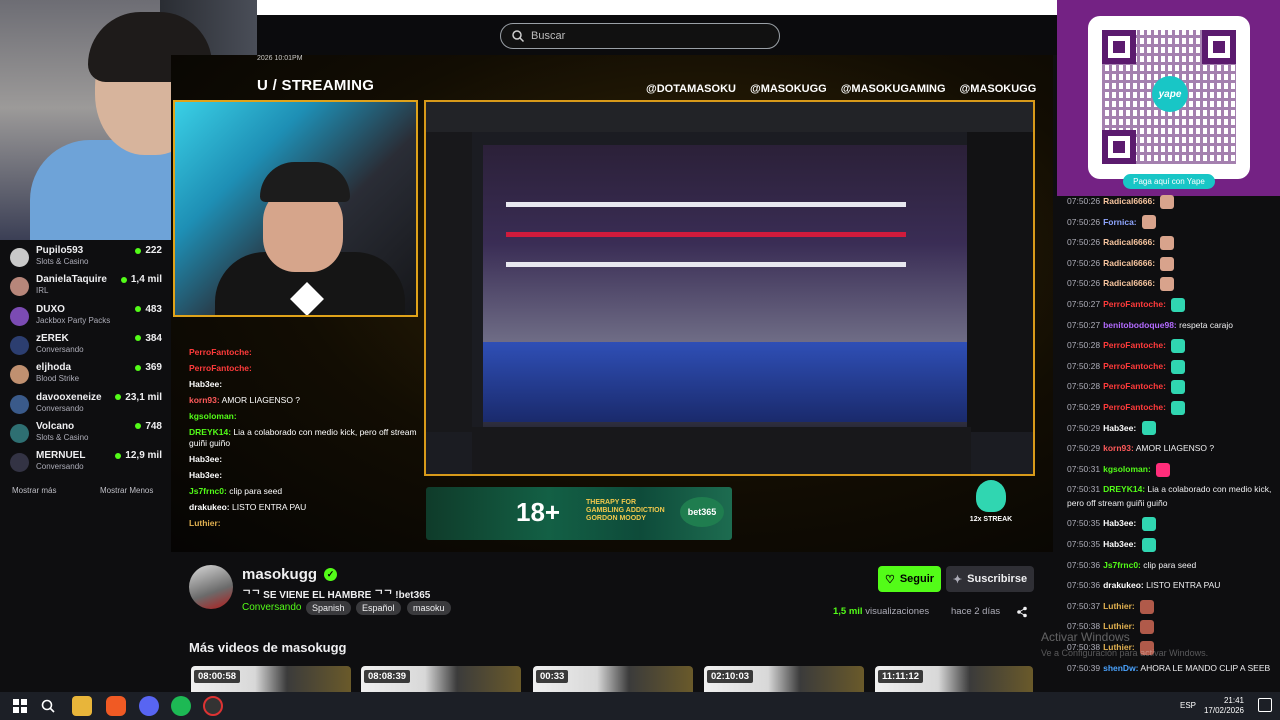 The width and height of the screenshot is (1280, 720). I want to click on spotify-icon, so click(181, 706).